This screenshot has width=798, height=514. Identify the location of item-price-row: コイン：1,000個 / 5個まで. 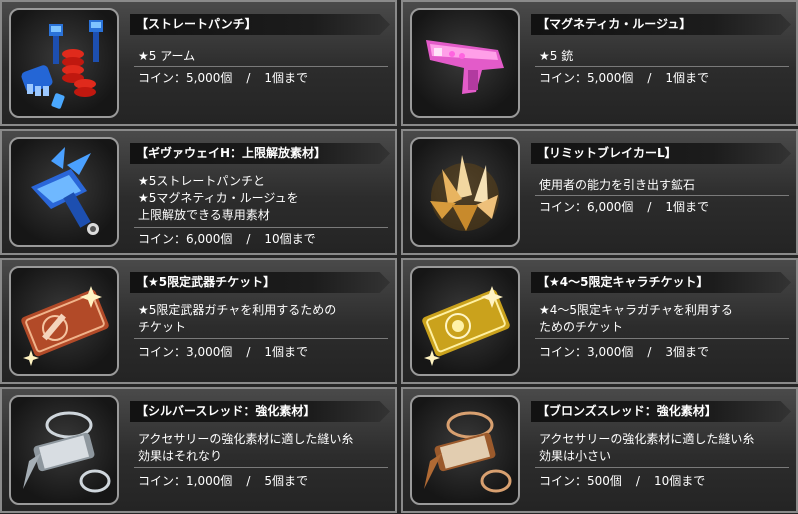
(223, 481).